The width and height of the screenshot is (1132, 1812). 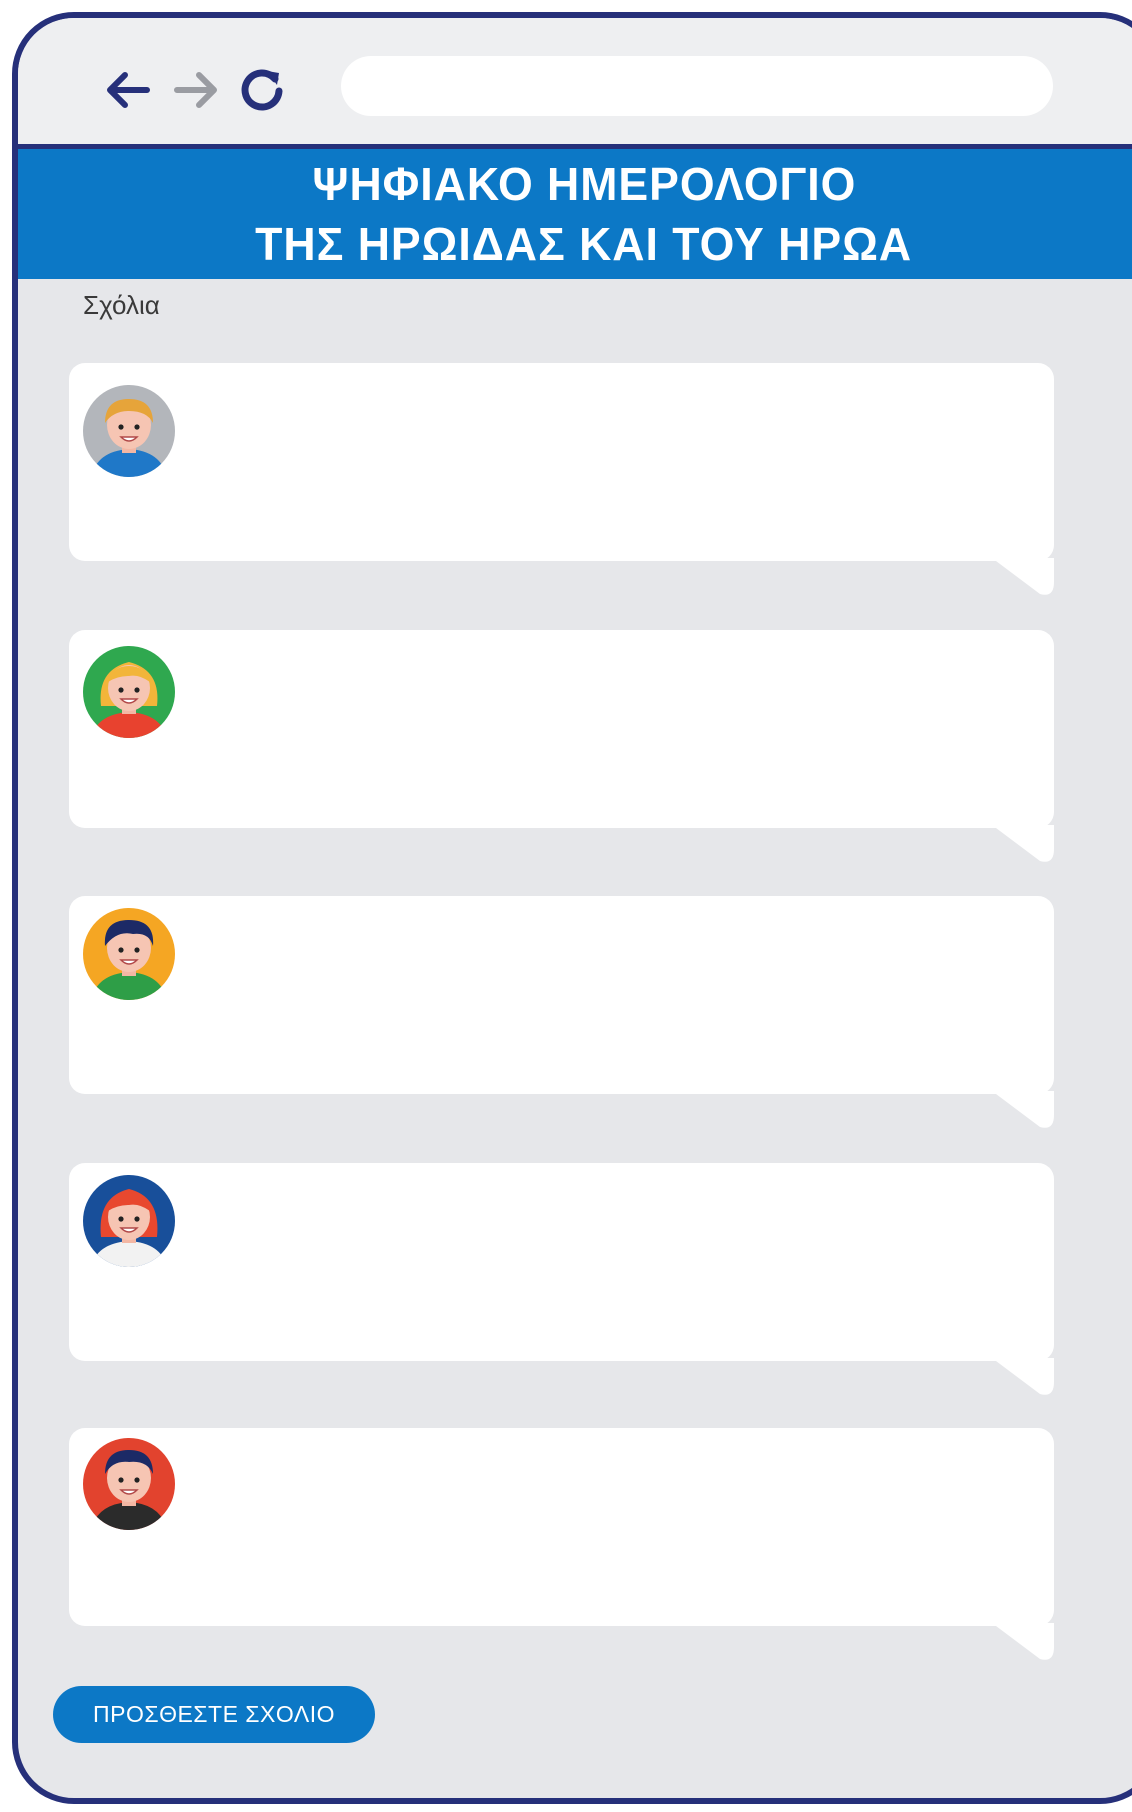 What do you see at coordinates (129, 954) in the screenshot?
I see `boy-dark-hair-avatar` at bounding box center [129, 954].